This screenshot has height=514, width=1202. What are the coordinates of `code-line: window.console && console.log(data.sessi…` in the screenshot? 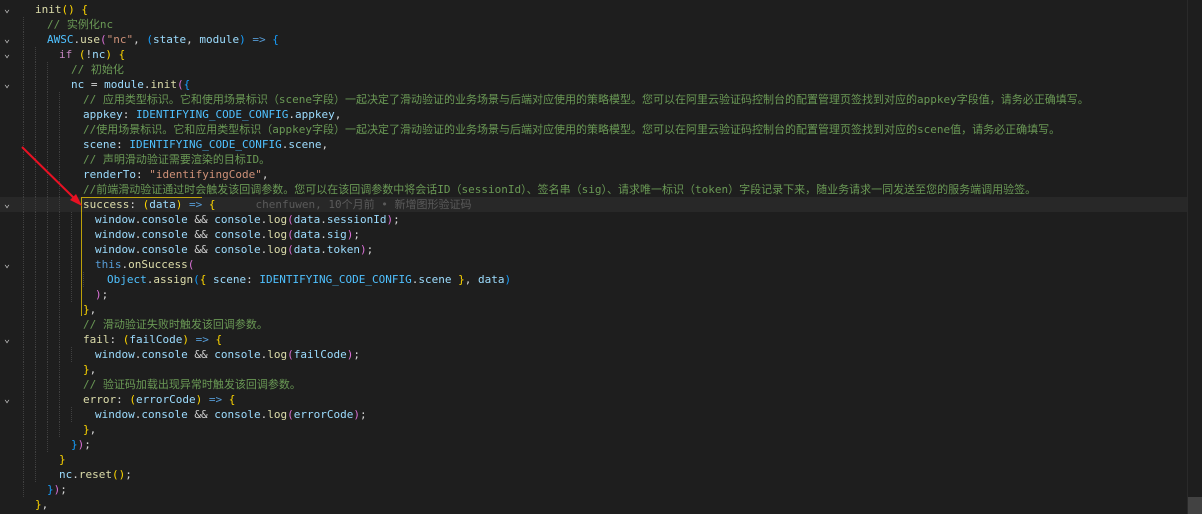 It's located at (601, 219).